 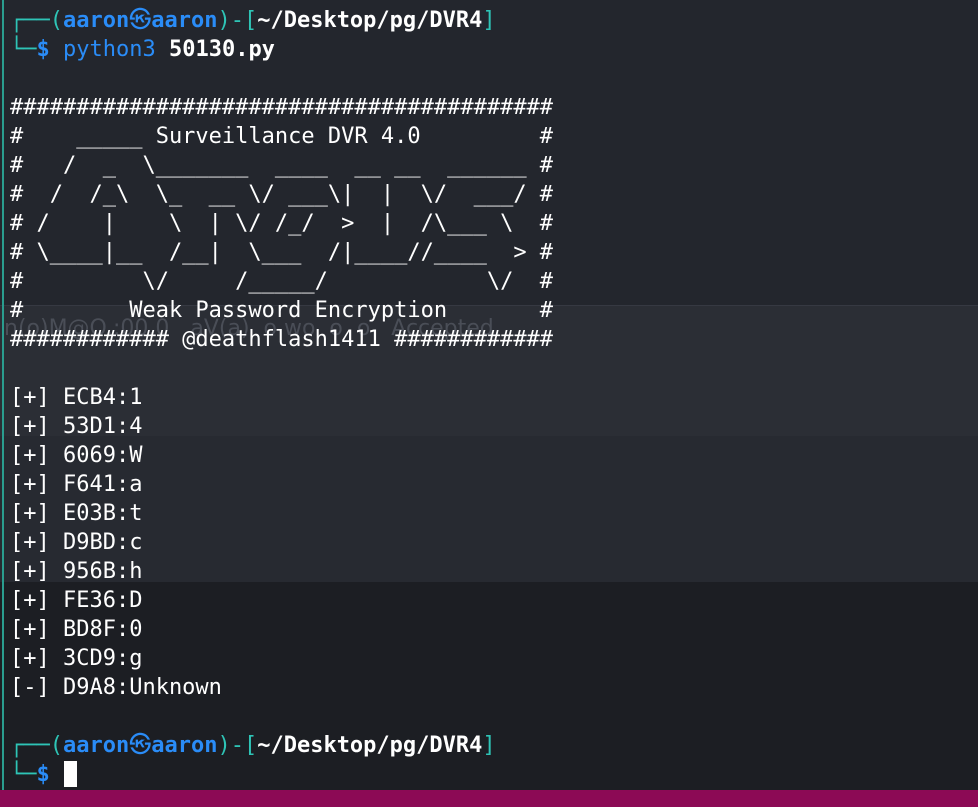 What do you see at coordinates (76, 484) in the screenshot?
I see `result-line: [+] F641:a` at bounding box center [76, 484].